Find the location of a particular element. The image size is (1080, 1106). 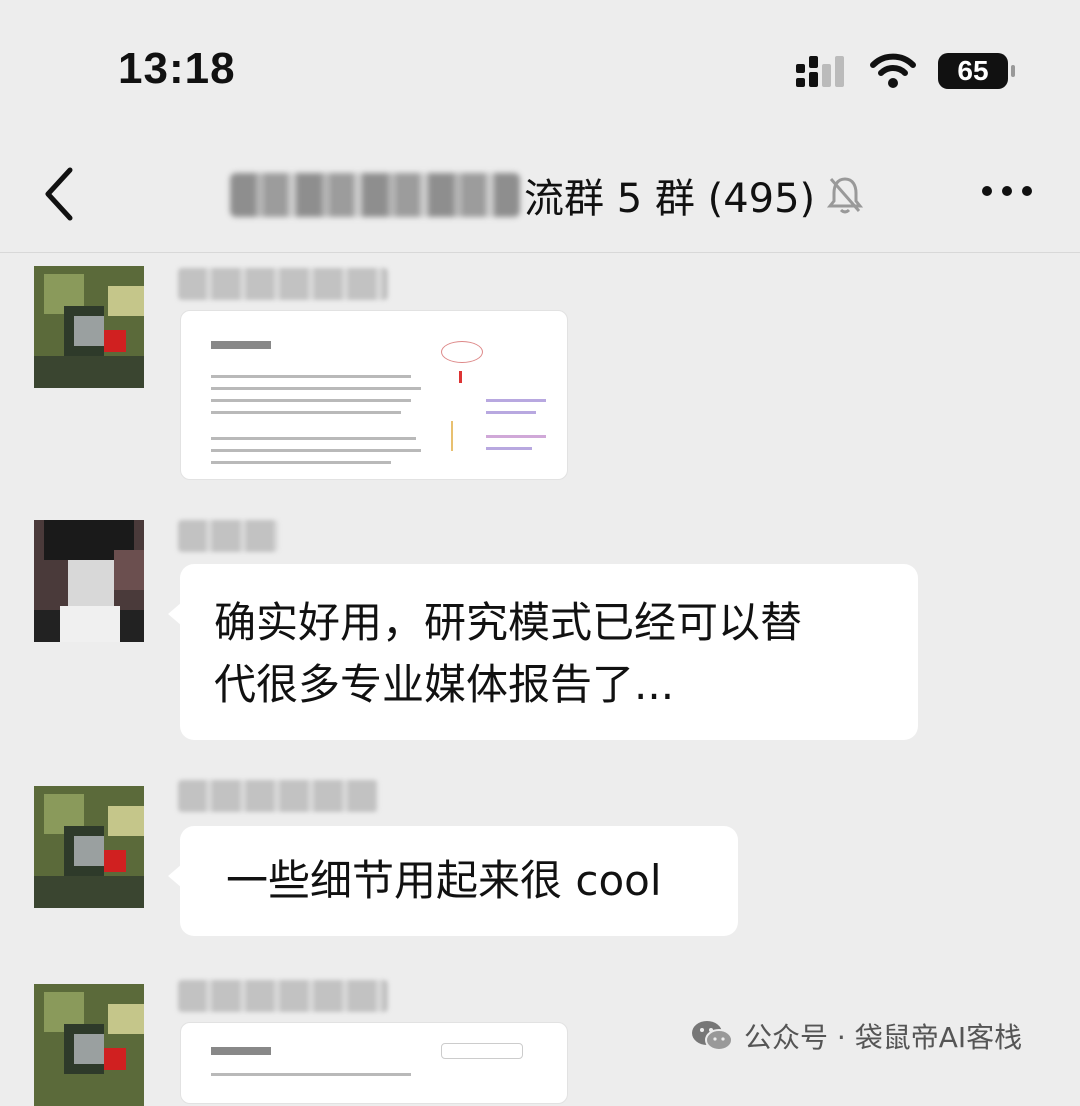

wechat-icon is located at coordinates (712, 1036).